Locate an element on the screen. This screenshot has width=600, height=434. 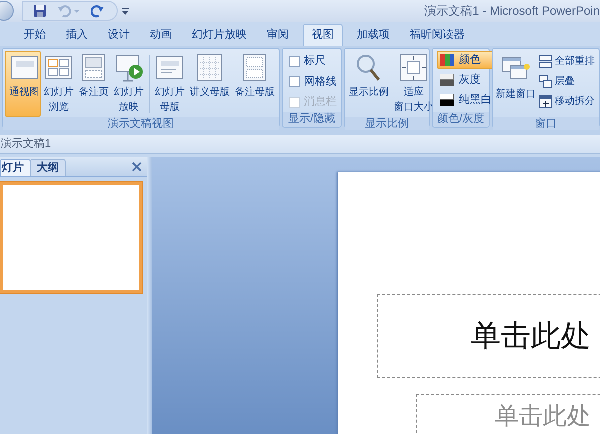
document-title: 演示文稿1 is located at coordinates (26, 144).